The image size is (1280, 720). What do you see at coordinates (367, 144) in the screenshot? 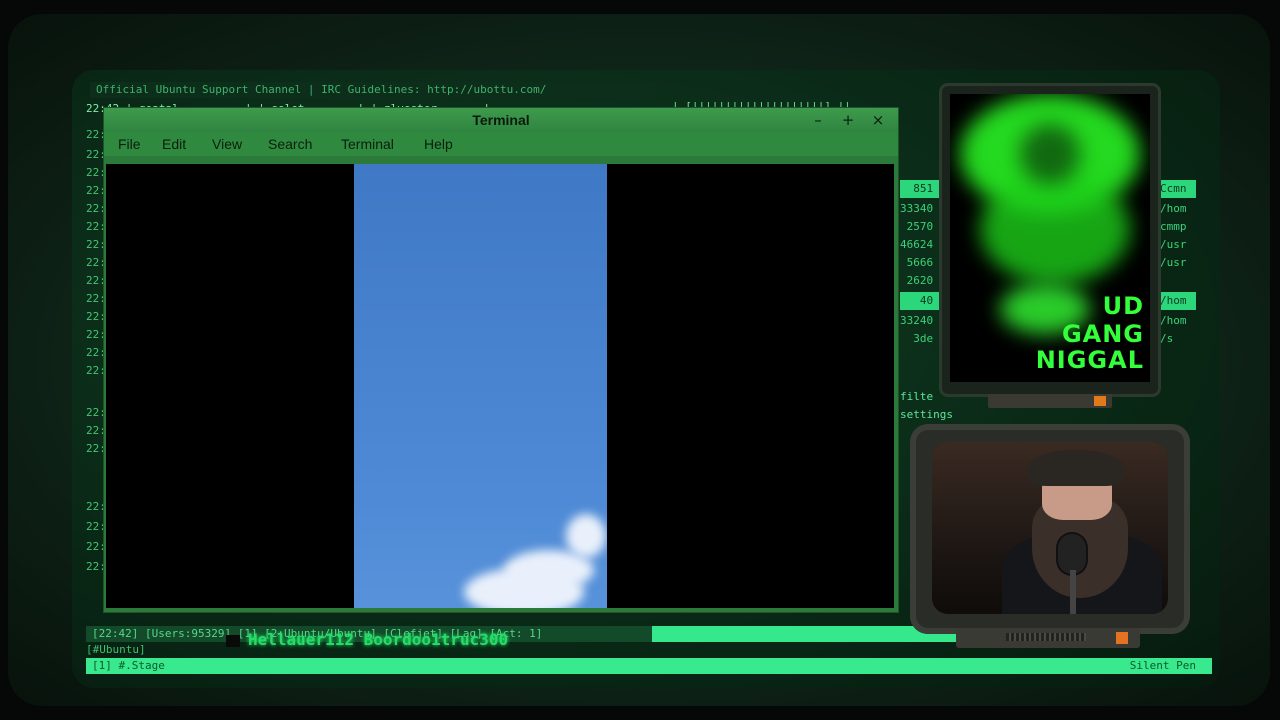
I see `menu-terminal: Terminal` at bounding box center [367, 144].